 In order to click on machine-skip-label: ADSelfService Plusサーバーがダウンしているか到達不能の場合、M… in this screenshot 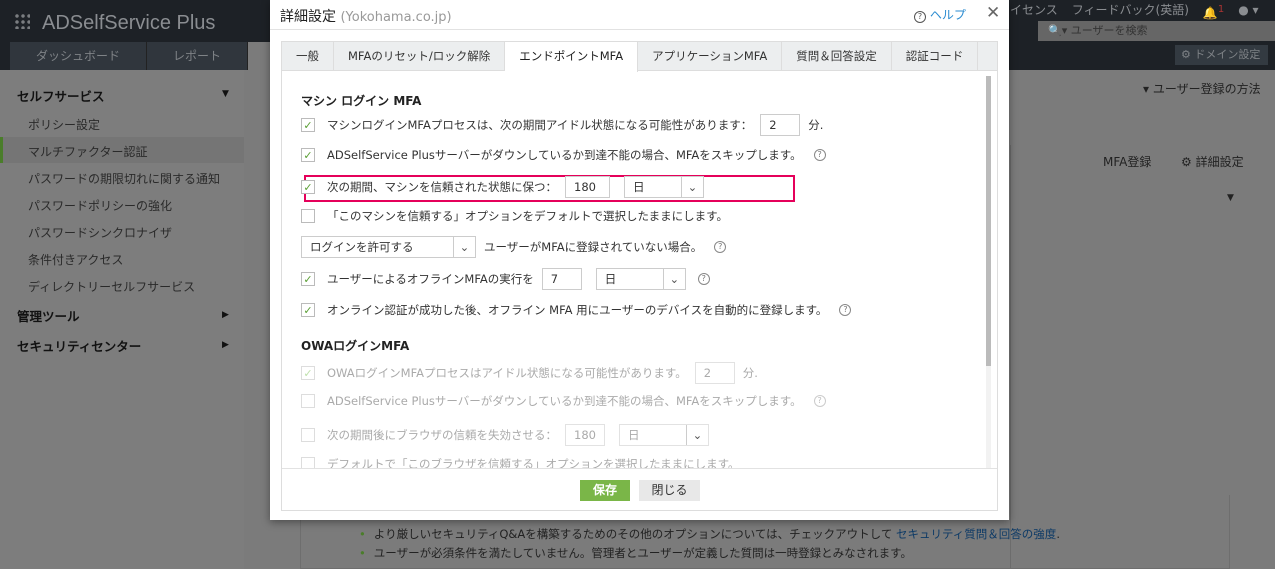, I will do `click(564, 155)`.